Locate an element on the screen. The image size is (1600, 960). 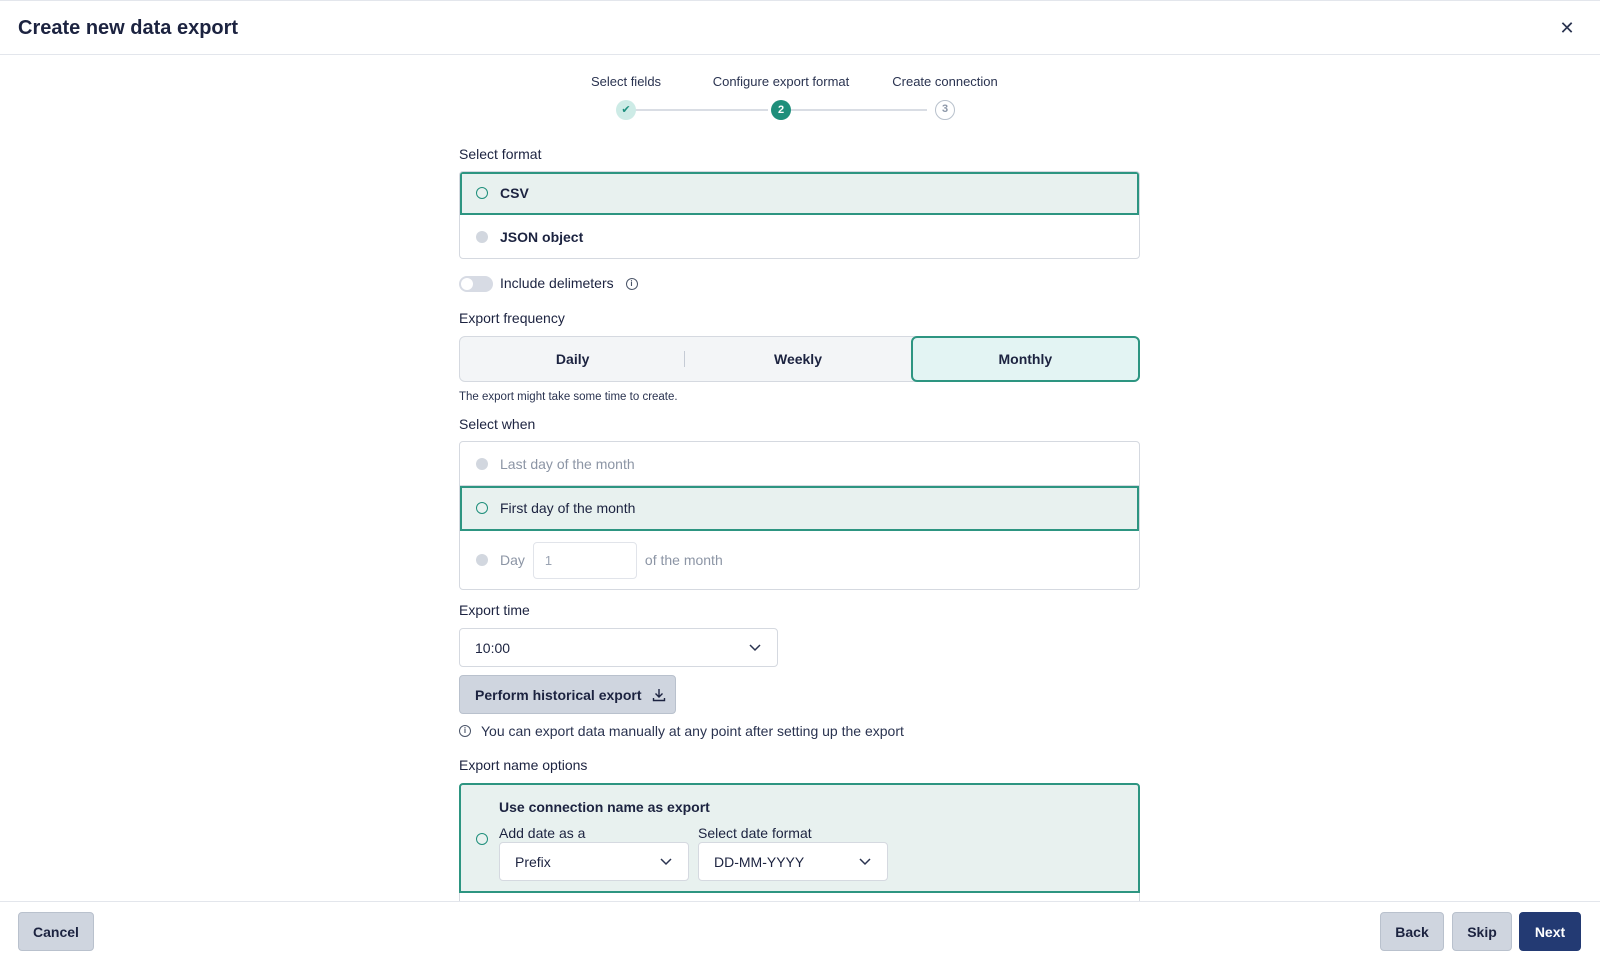
format-option-label: CSV is located at coordinates (514, 193).